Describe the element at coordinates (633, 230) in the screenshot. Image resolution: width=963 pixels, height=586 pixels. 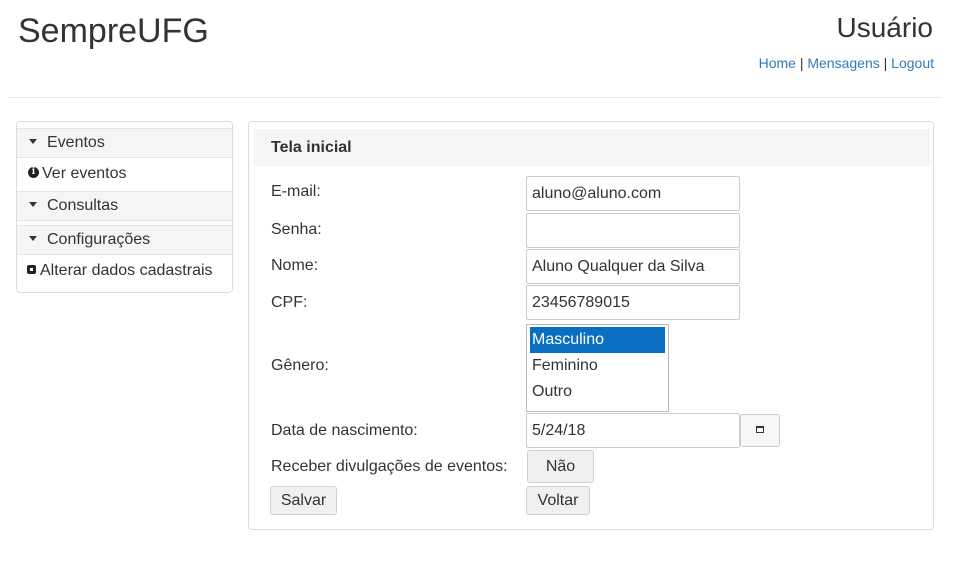
I see `senha-field` at that location.